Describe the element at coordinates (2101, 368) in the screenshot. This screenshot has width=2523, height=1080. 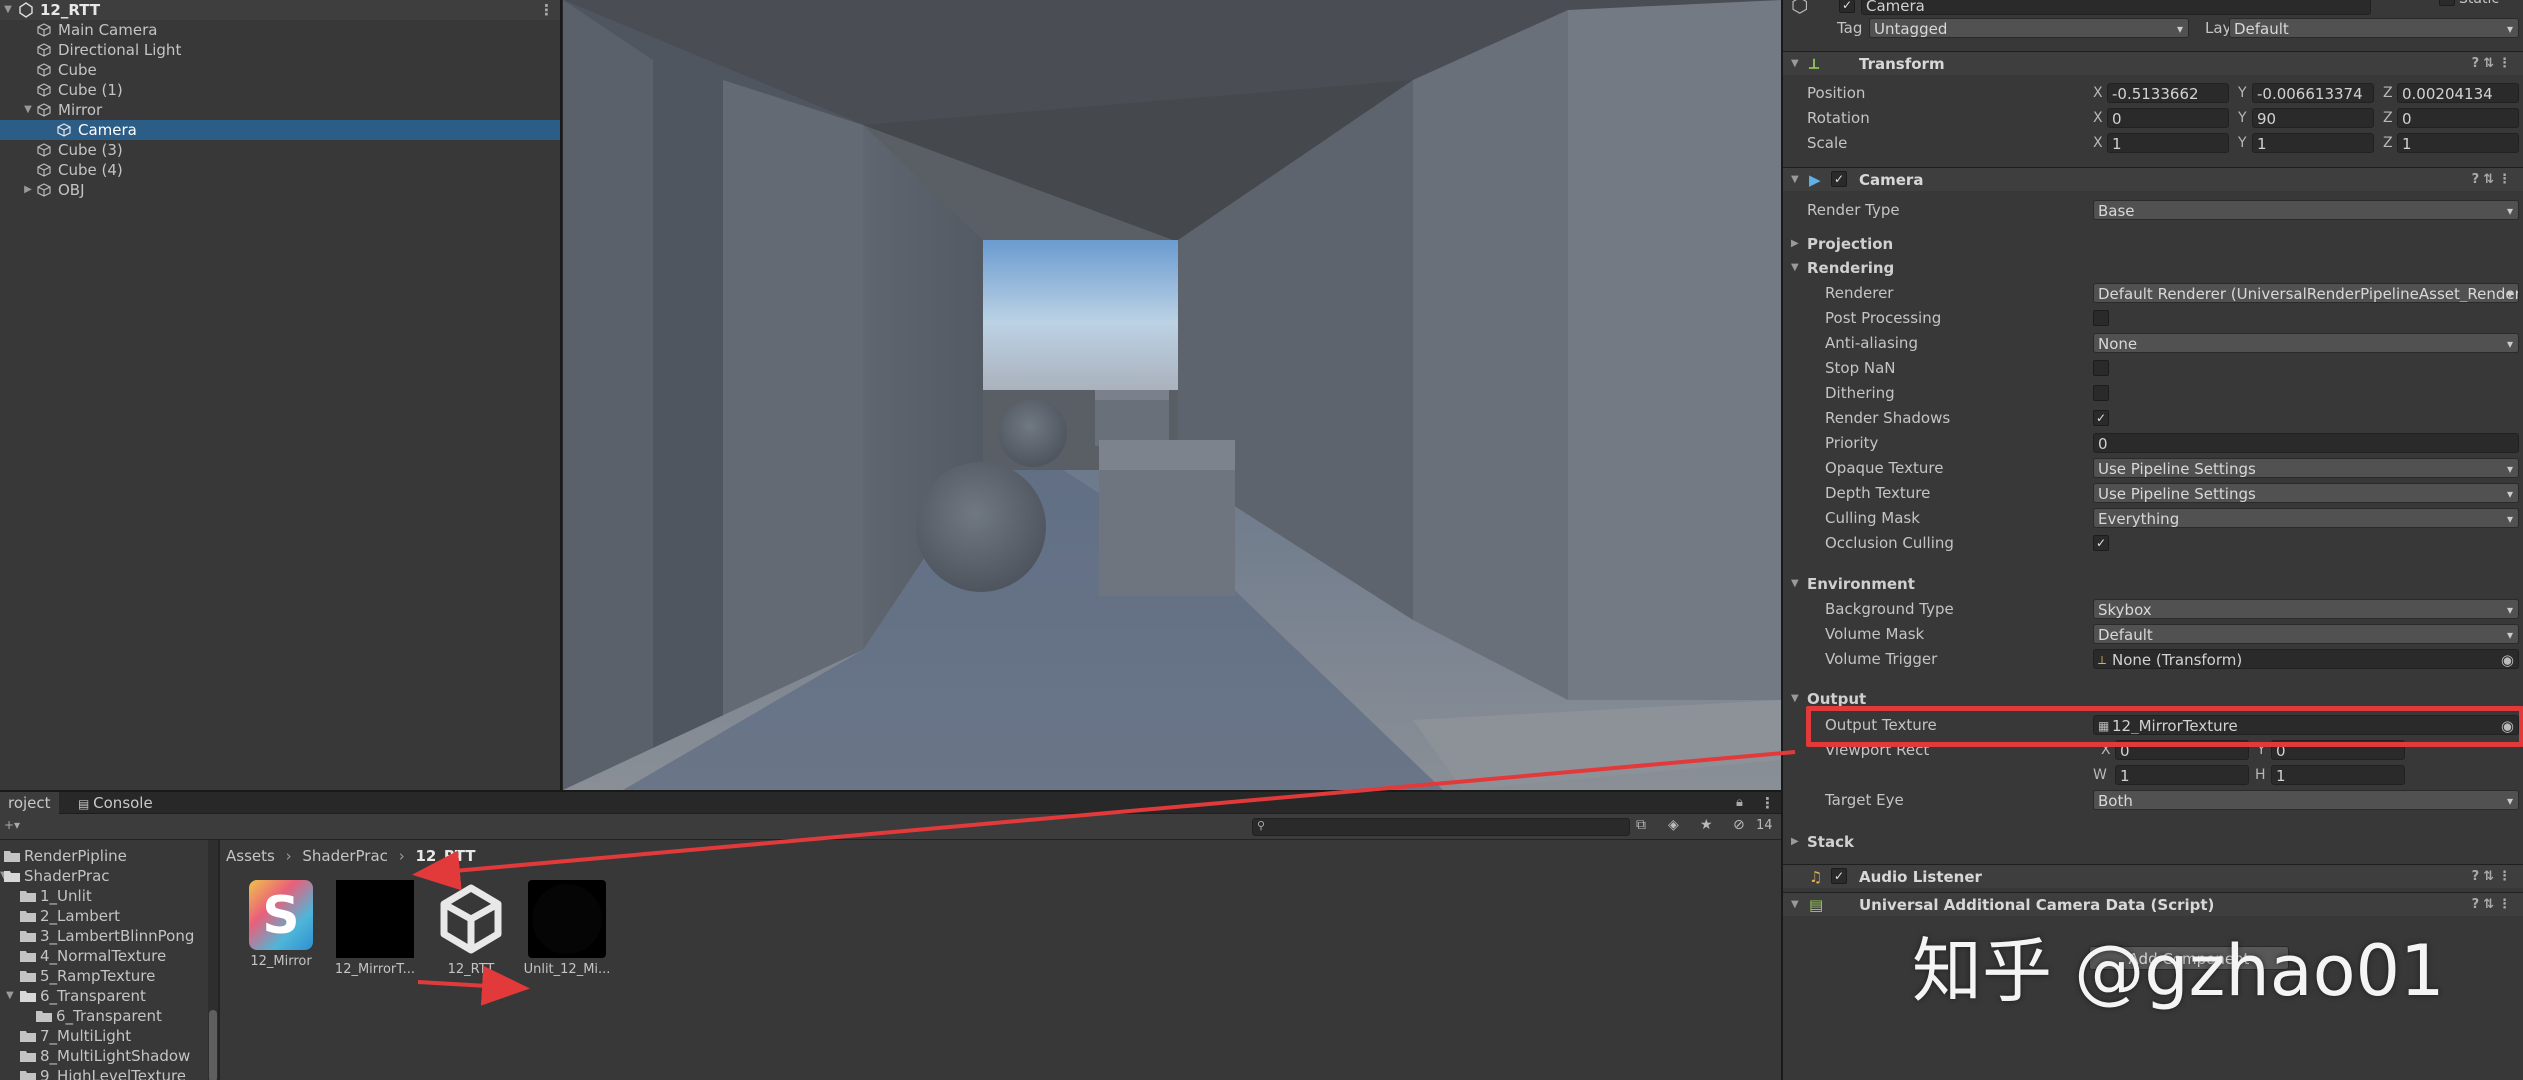
I see `stop-nan-checkbox` at that location.